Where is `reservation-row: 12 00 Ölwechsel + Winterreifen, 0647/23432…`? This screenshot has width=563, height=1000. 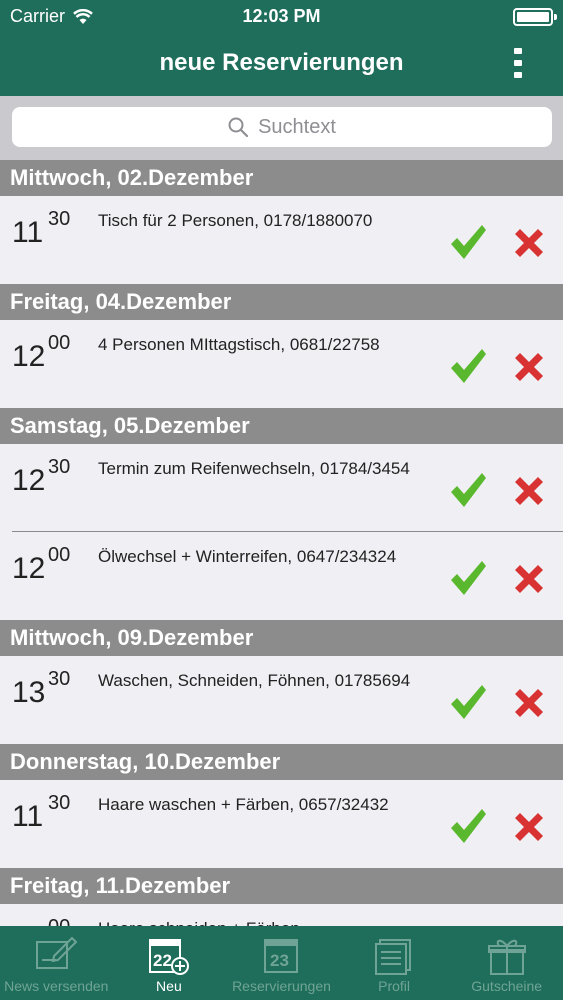 reservation-row: 12 00 Ölwechsel + Winterreifen, 0647/23432… is located at coordinates (281, 576).